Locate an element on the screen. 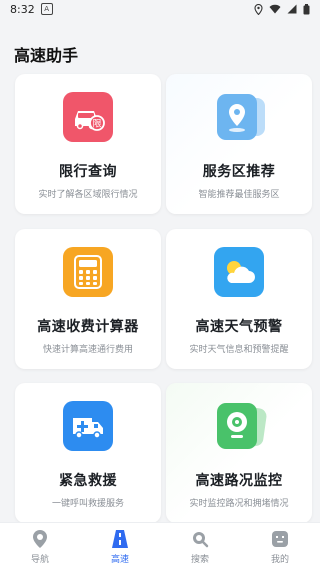 The width and height of the screenshot is (320, 571). map-pin-icon is located at coordinates (40, 539).